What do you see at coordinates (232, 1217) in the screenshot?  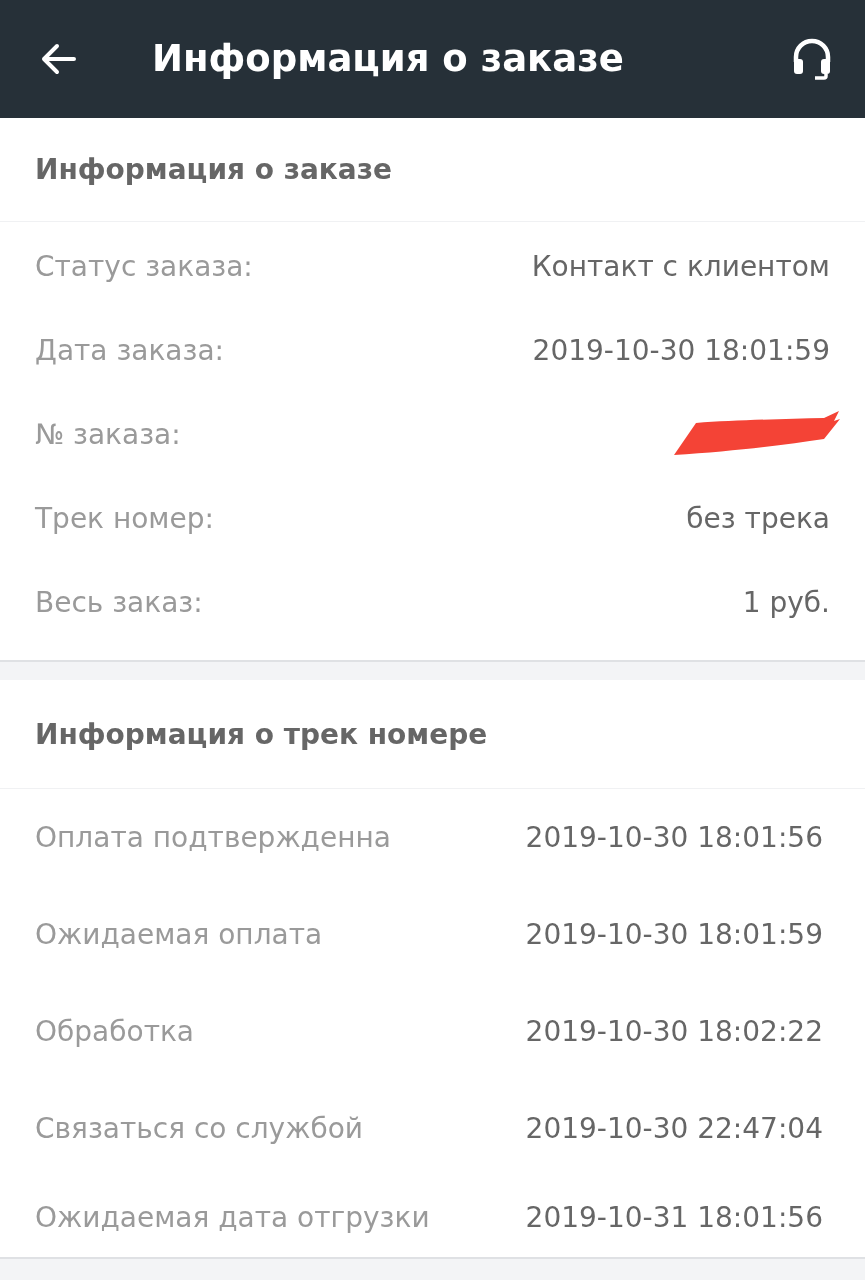 I see `event-label: Ожидаемая дата отгрузки` at bounding box center [232, 1217].